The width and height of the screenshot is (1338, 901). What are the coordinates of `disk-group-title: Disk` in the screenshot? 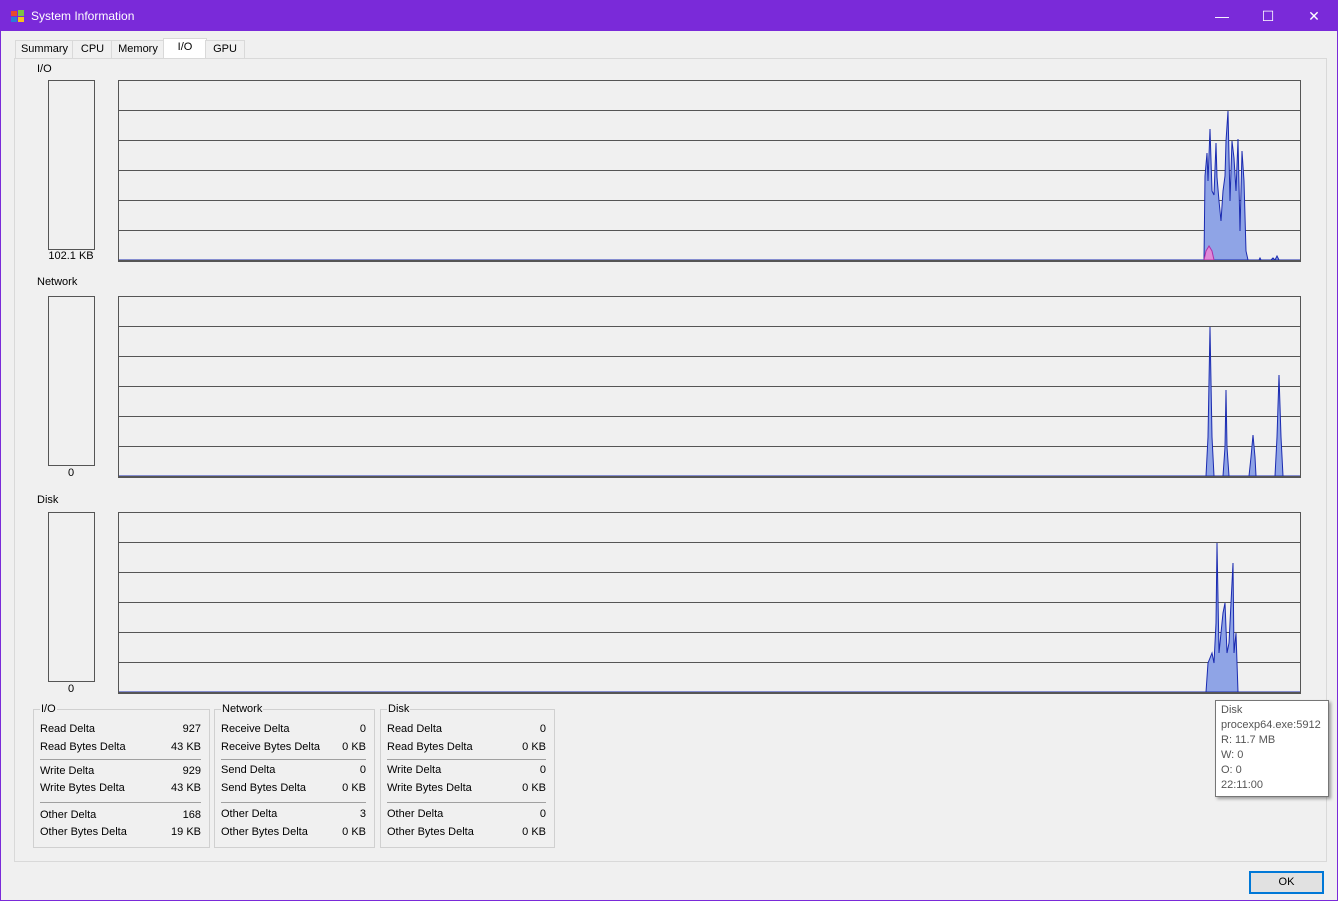 It's located at (399, 709).